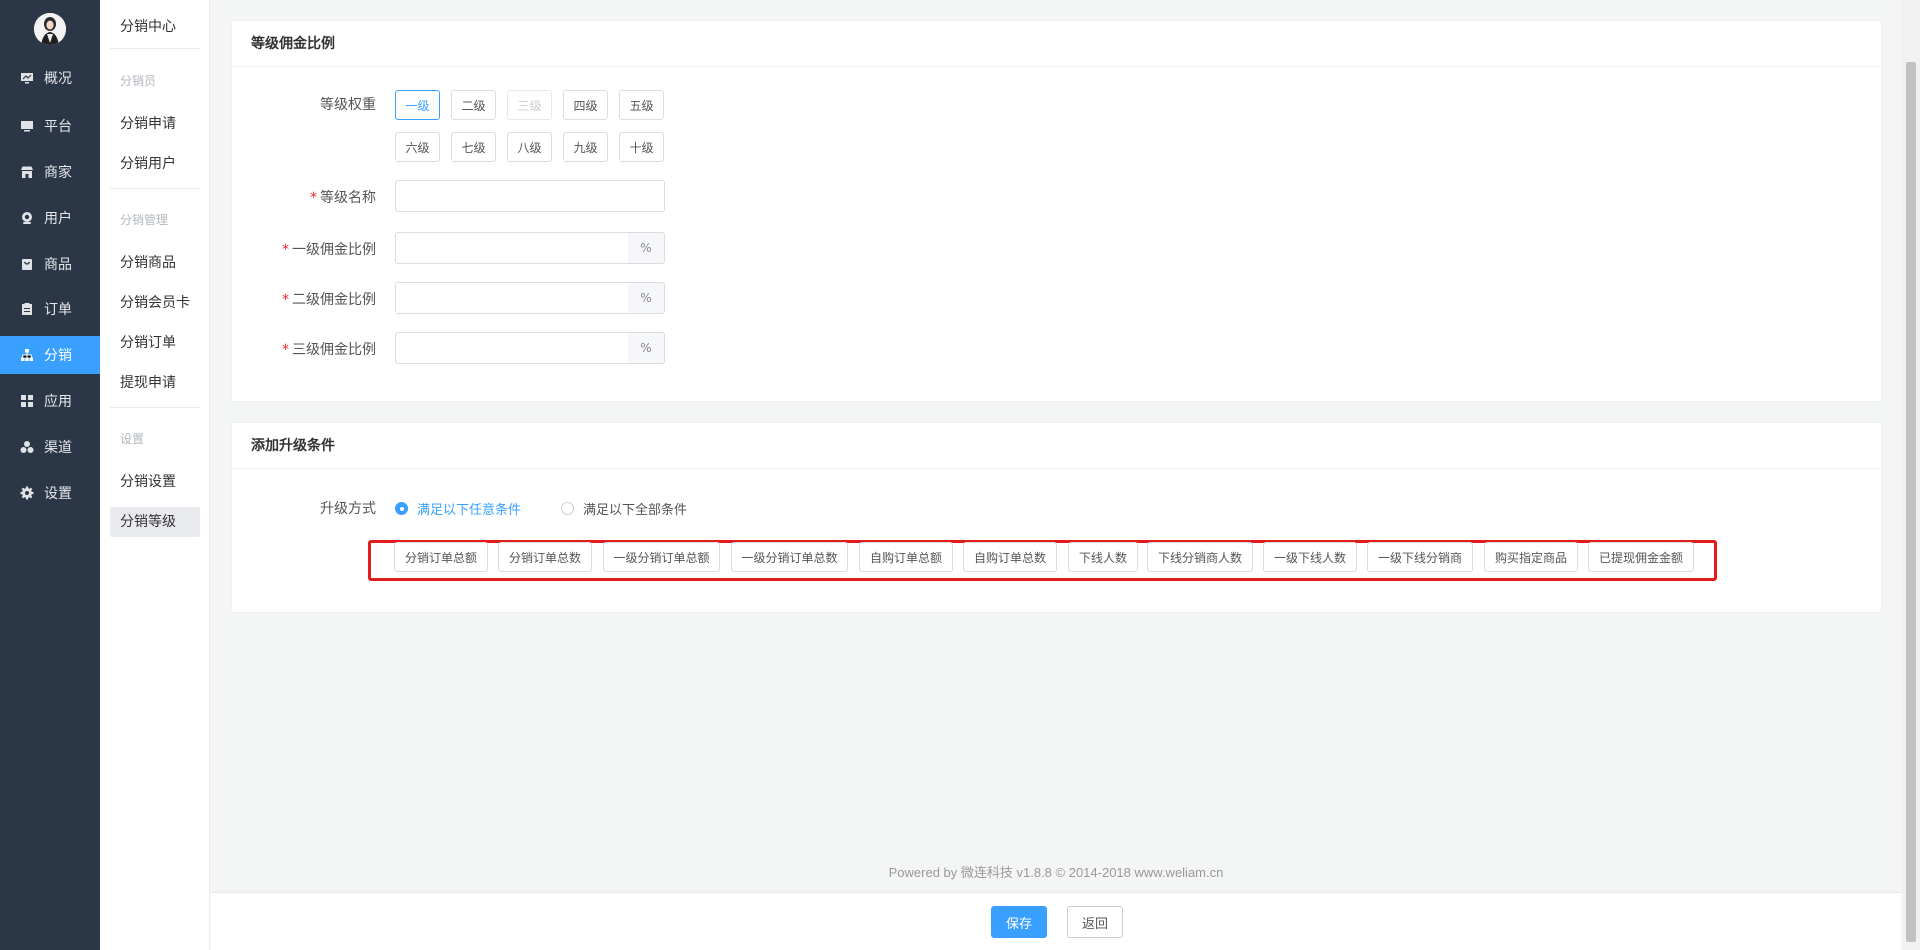 The width and height of the screenshot is (1920, 950). Describe the element at coordinates (1095, 922) in the screenshot. I see `back-button: 返回` at that location.